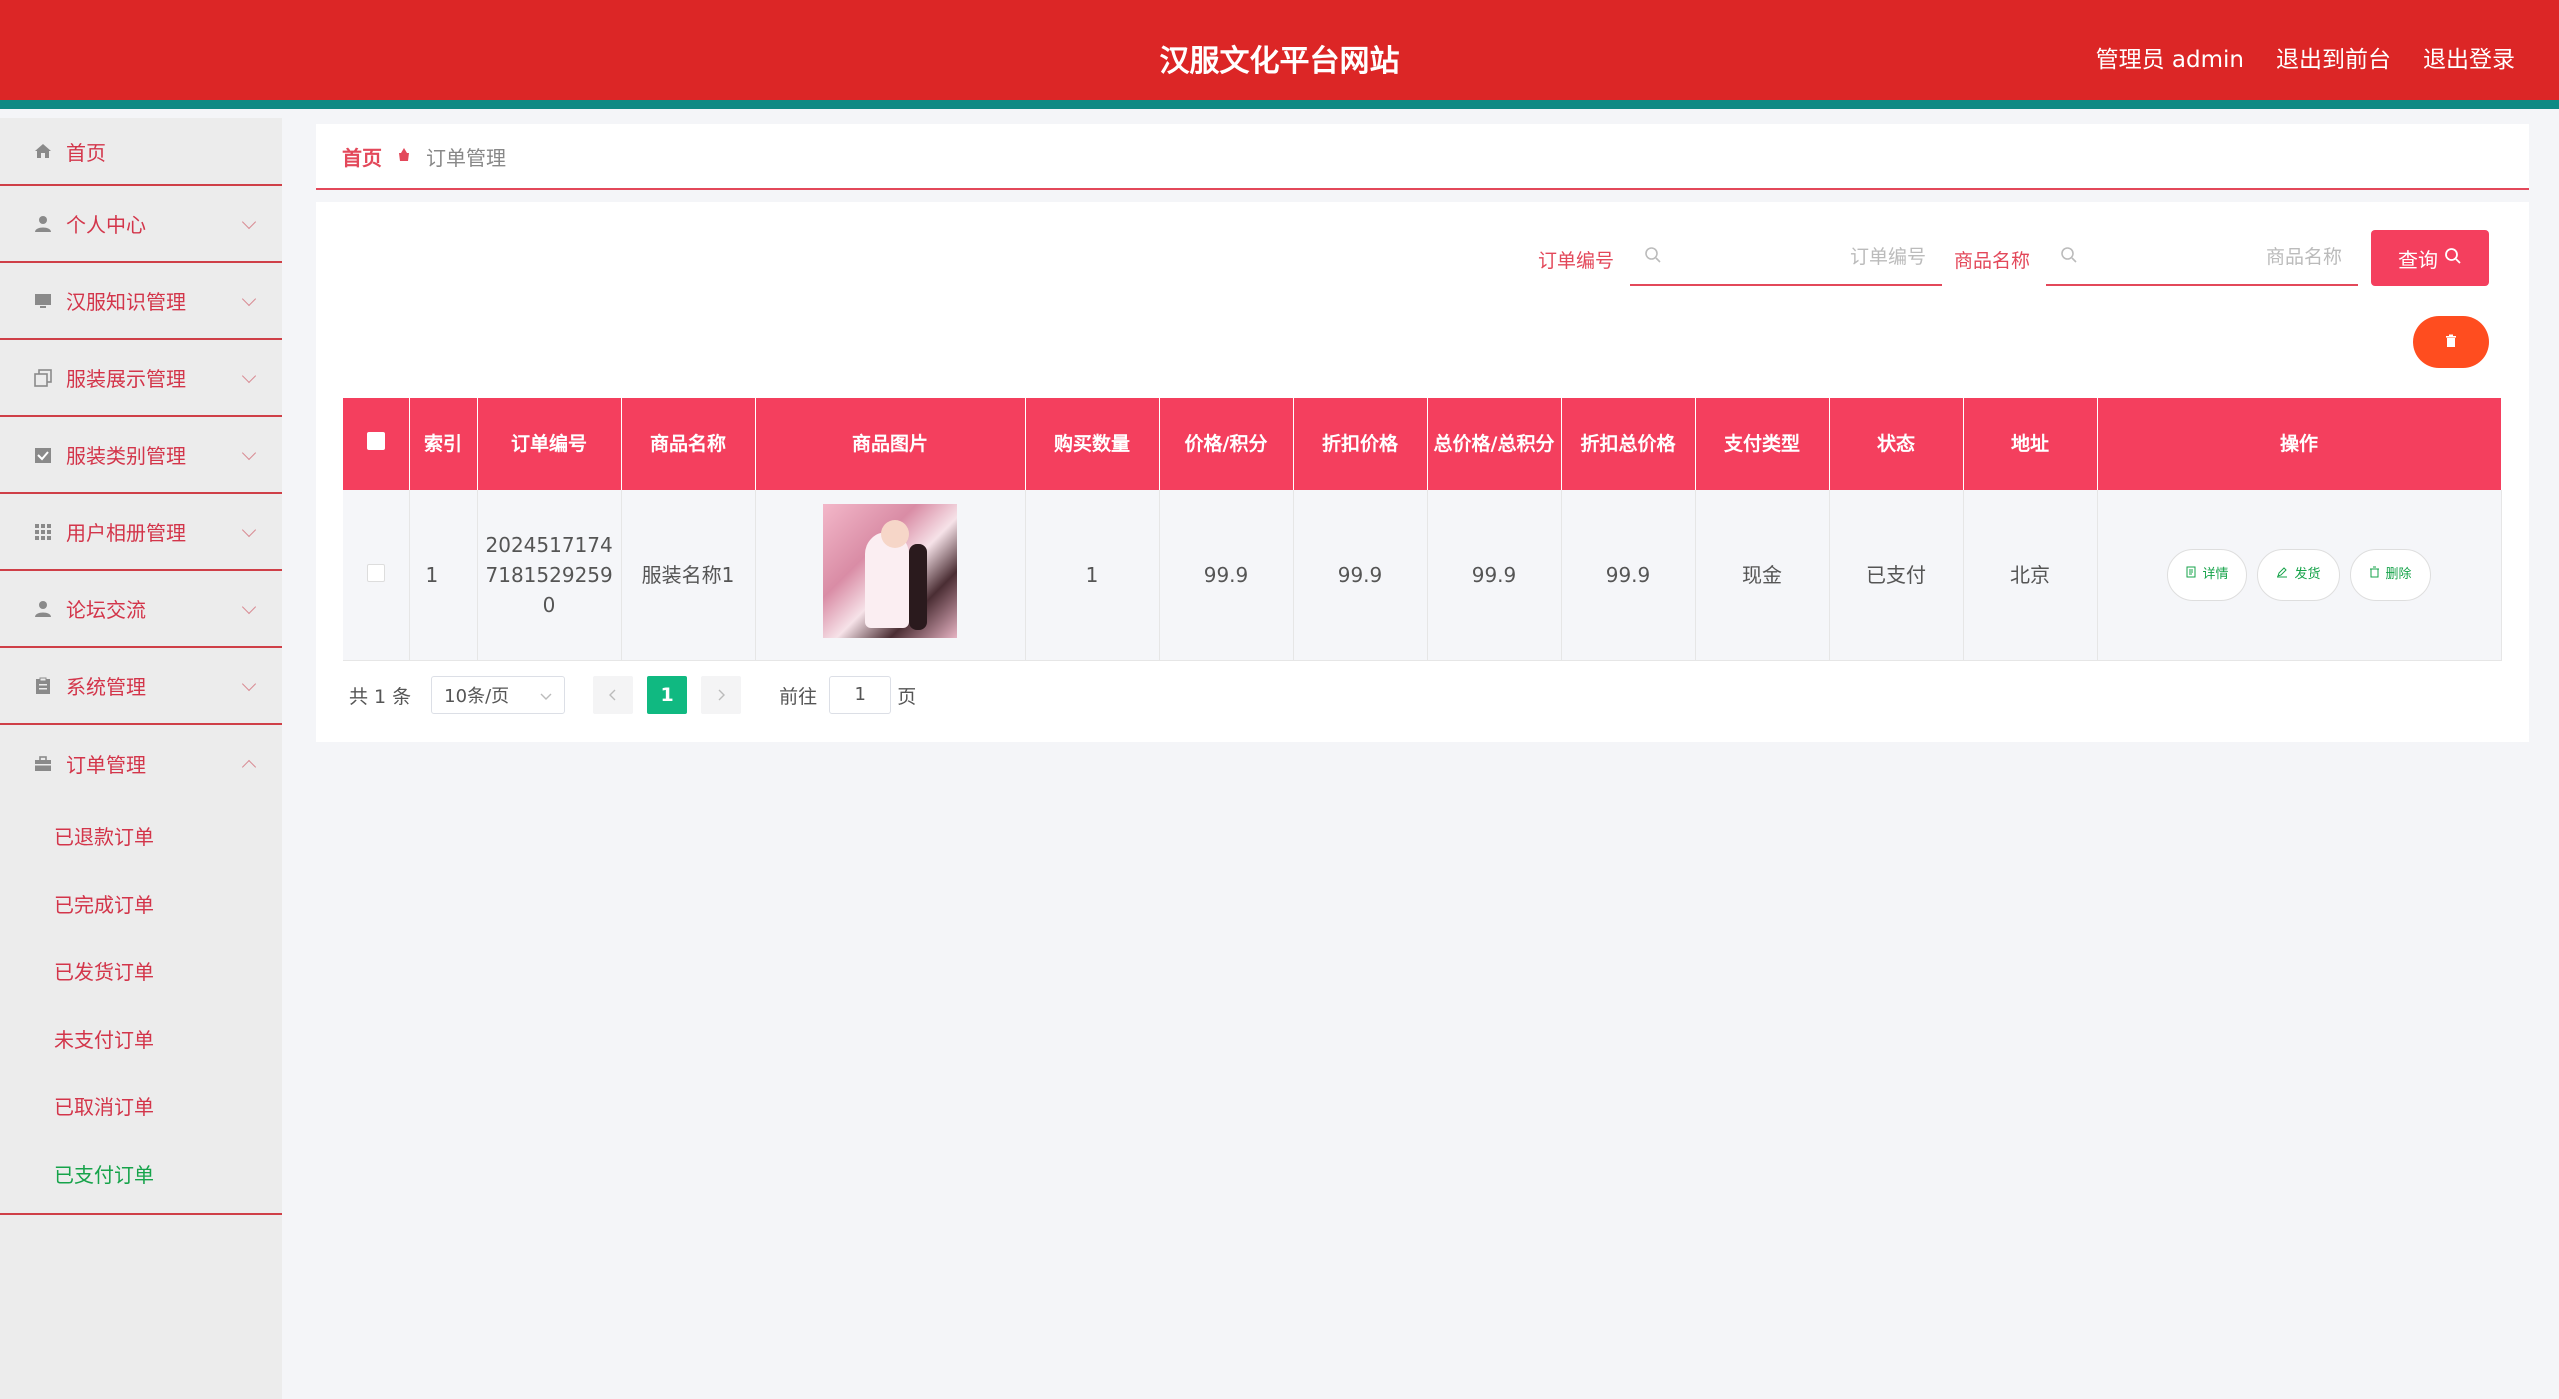 This screenshot has height=1399, width=2559. I want to click on sidebar-item-label: 系统管理, so click(106, 687).